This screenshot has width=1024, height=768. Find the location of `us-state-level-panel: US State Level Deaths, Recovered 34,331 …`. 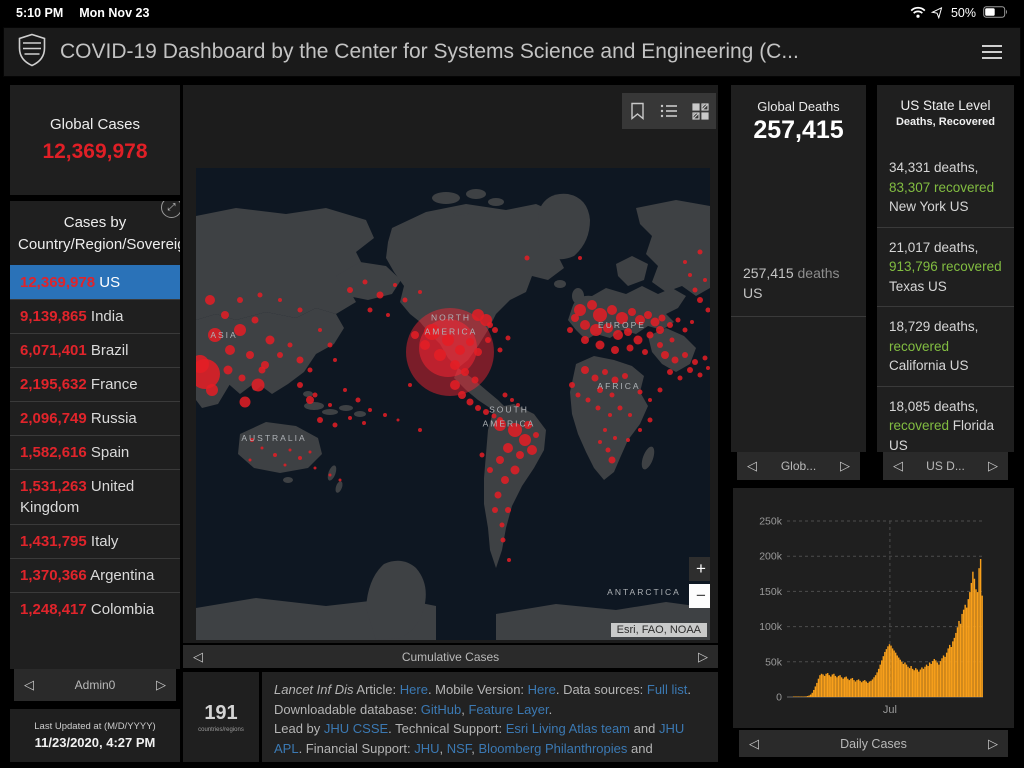

us-state-level-panel: US State Level Deaths, Recovered 34,331 … is located at coordinates (945, 268).